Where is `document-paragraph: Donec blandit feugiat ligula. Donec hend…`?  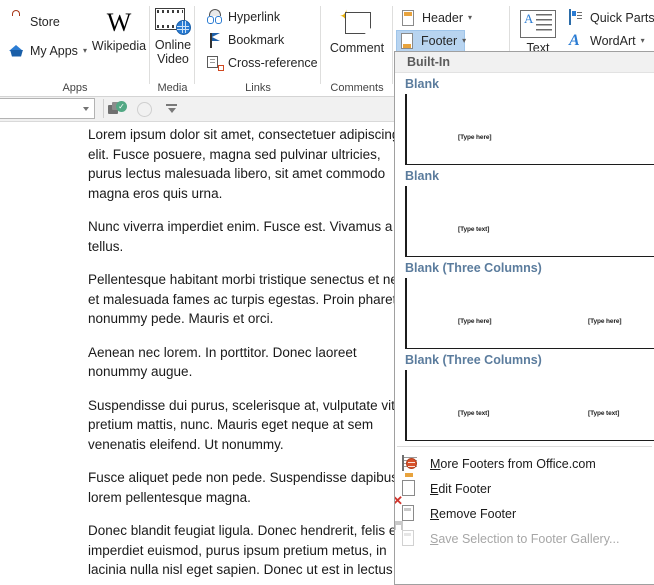
document-paragraph: Donec blandit feugiat ligula. Donec hend… is located at coordinates (241, 554).